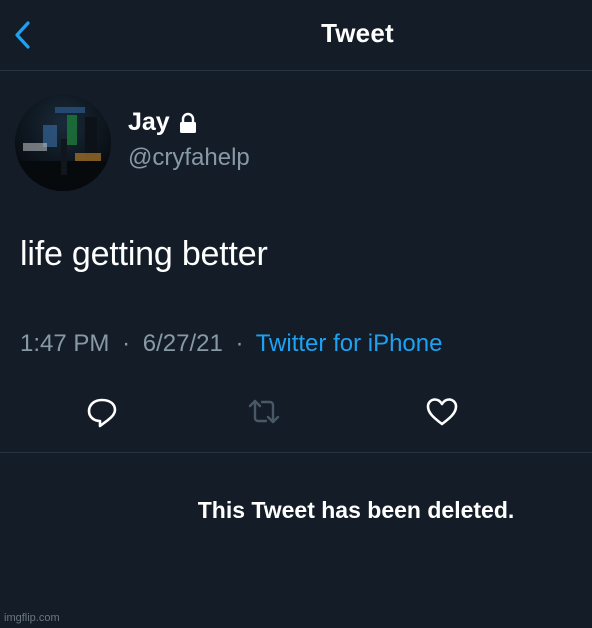 Image resolution: width=592 pixels, height=628 pixels. What do you see at coordinates (187, 122) in the screenshot?
I see `lock-icon` at bounding box center [187, 122].